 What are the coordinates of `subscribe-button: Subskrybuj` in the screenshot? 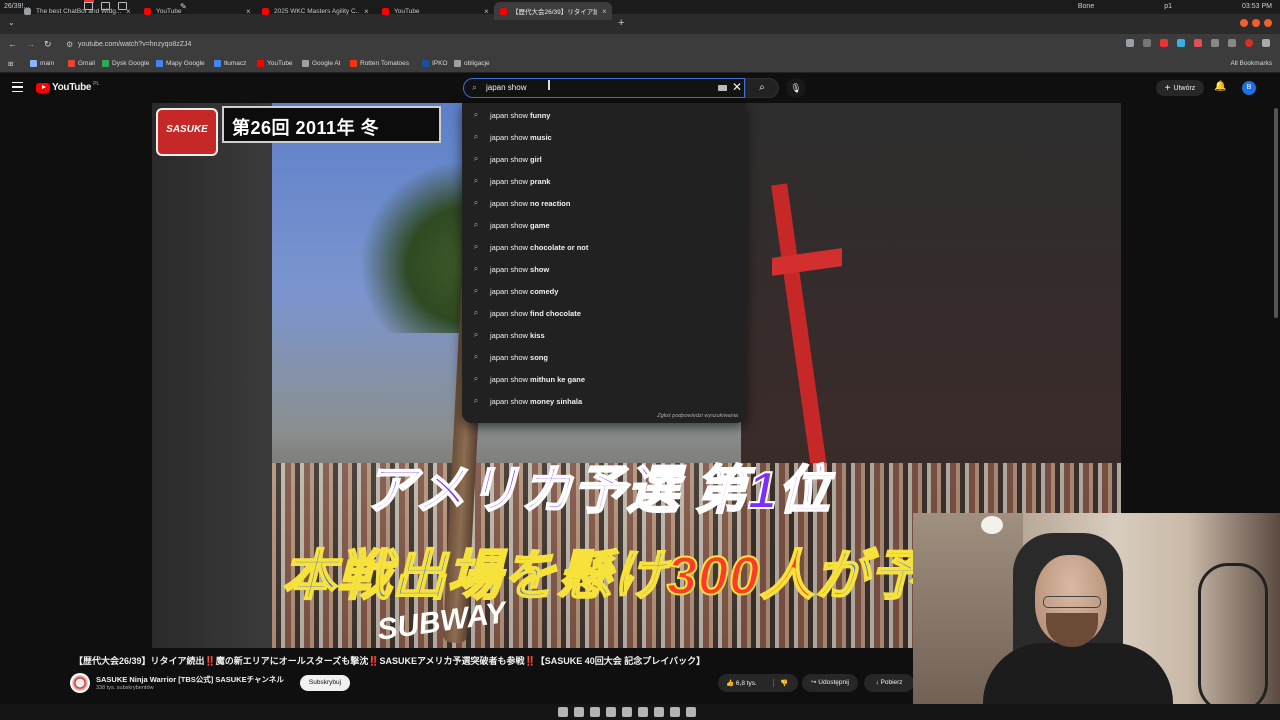 It's located at (325, 683).